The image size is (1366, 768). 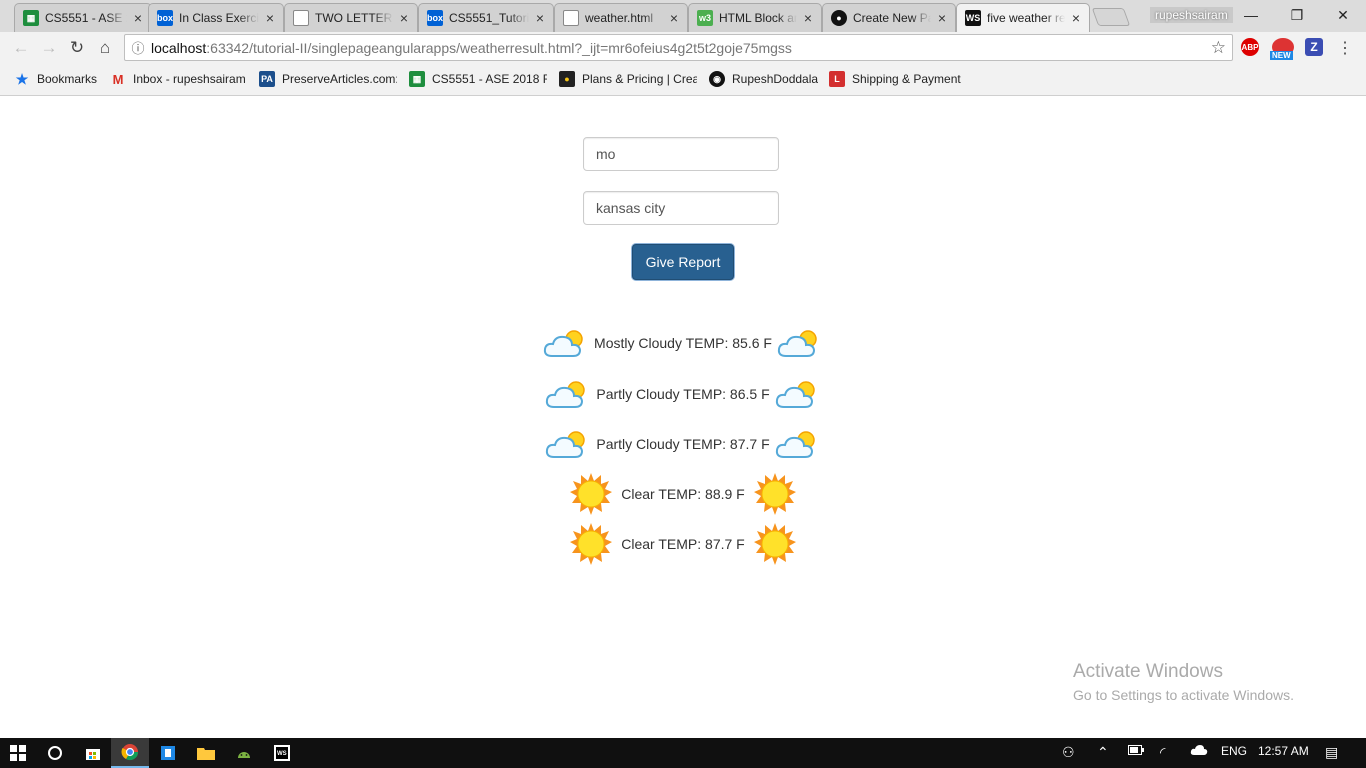 I want to click on new-tab-button, so click(x=1111, y=17).